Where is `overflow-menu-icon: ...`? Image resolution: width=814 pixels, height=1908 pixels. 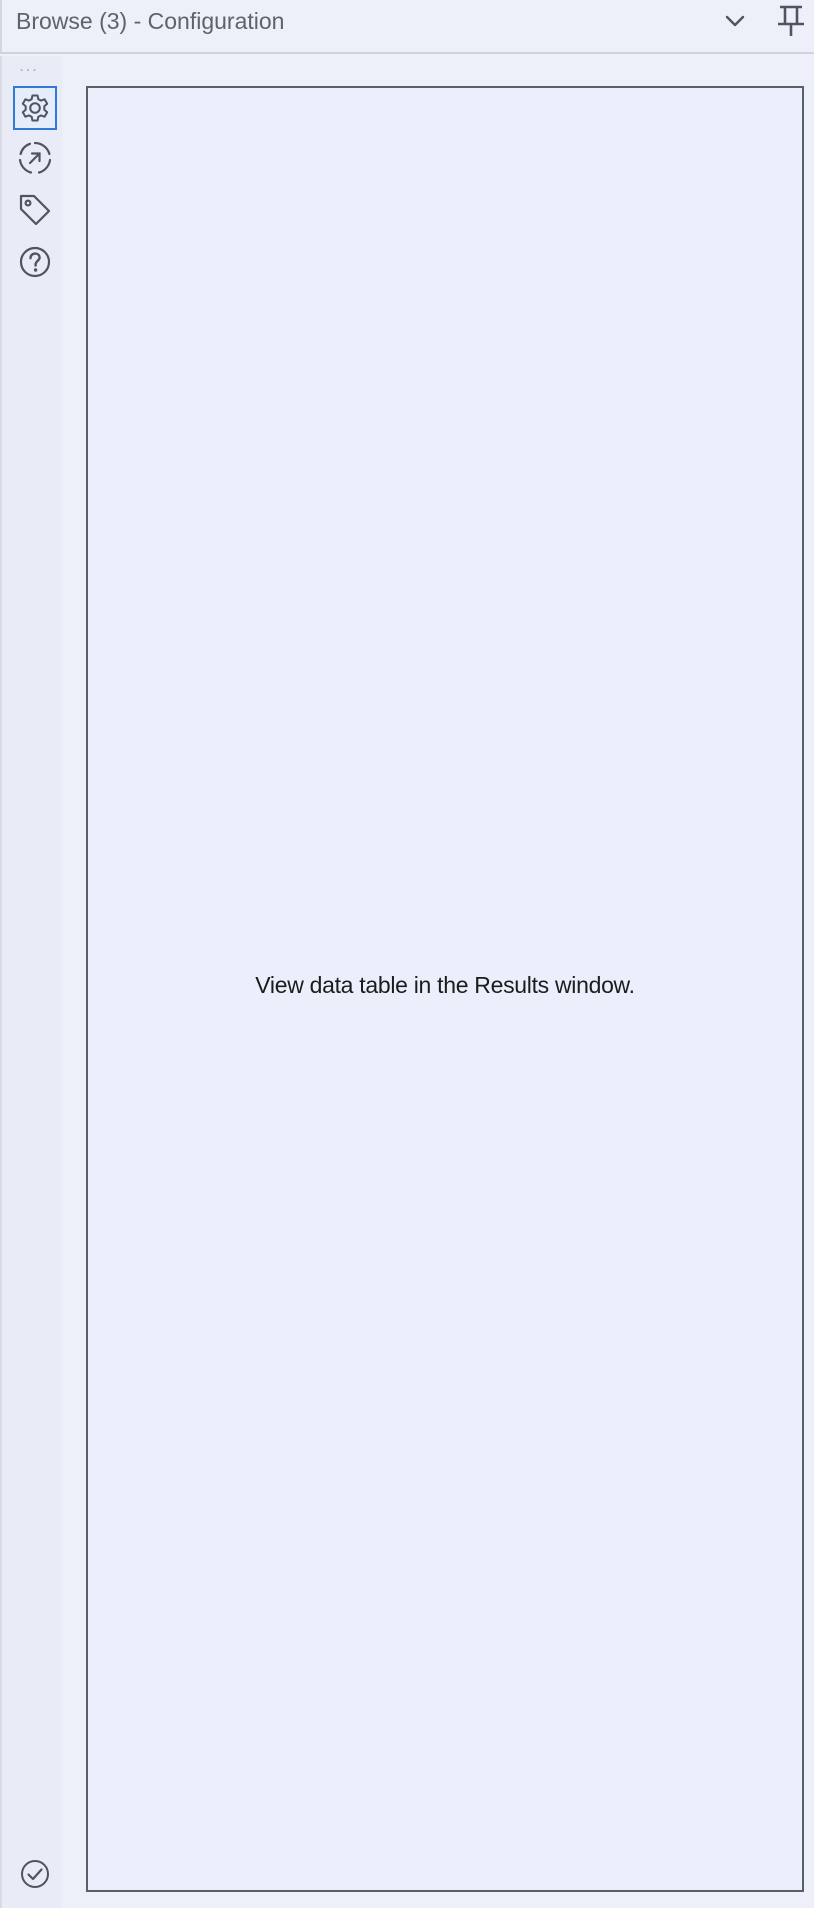 overflow-menu-icon: ... is located at coordinates (29, 67).